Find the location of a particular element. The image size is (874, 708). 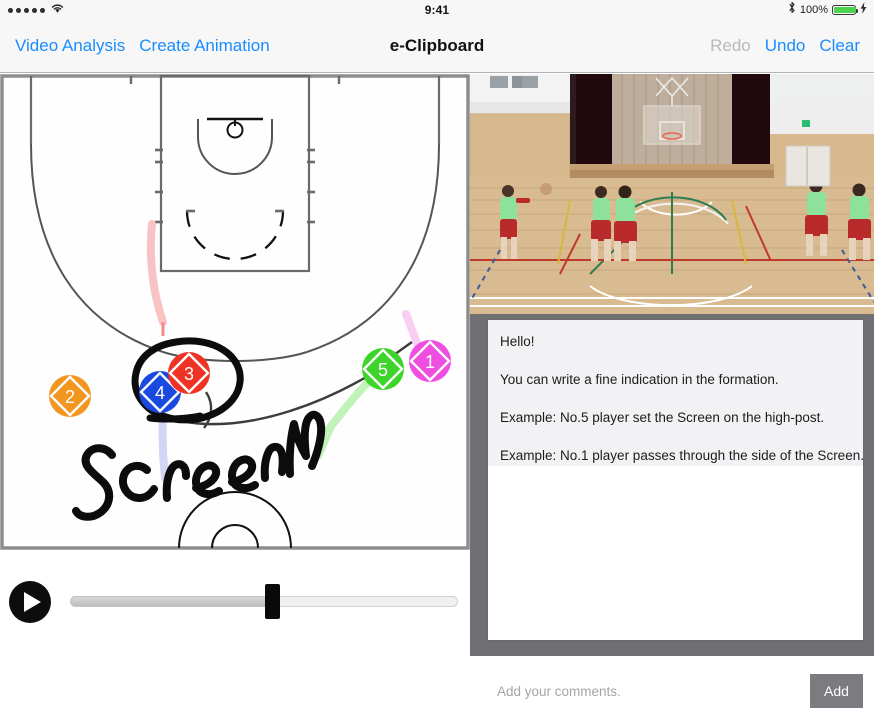

timeline-slider is located at coordinates (264, 601).